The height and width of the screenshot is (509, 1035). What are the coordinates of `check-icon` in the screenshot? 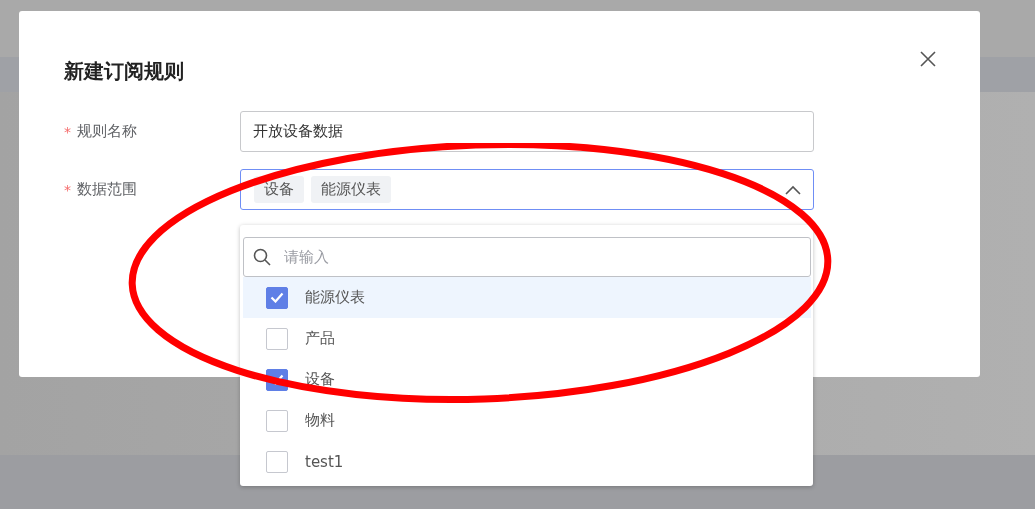 It's located at (277, 297).